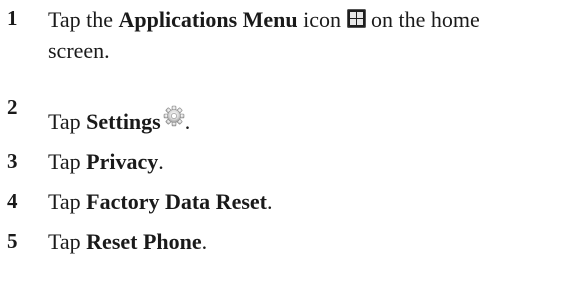 This screenshot has width=577, height=282. Describe the element at coordinates (79, 50) in the screenshot. I see `step-suffix-line2: screen.` at that location.